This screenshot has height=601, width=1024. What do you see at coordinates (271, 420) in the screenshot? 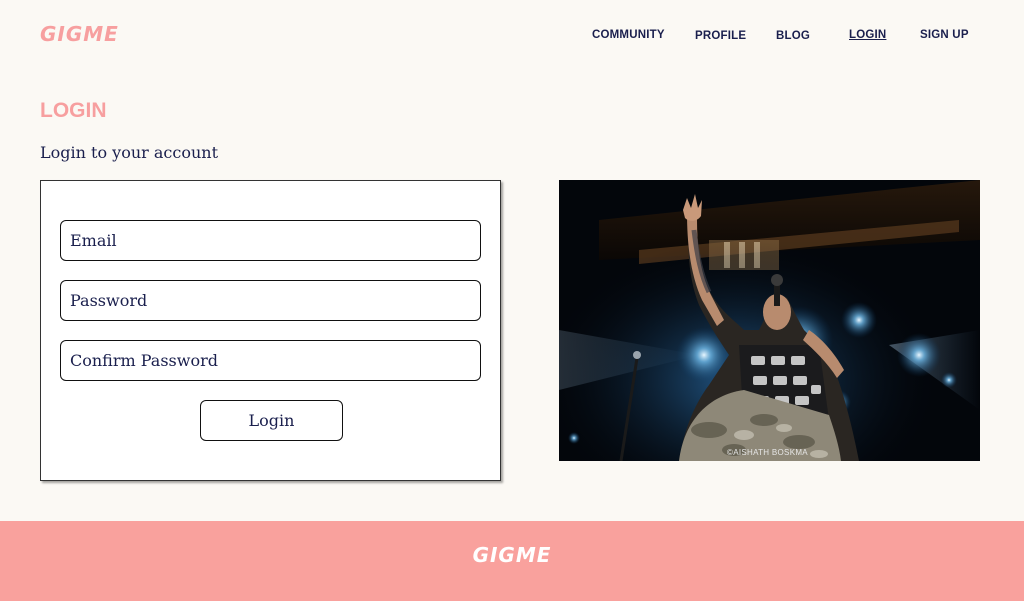
I see `login-button: Login` at bounding box center [271, 420].